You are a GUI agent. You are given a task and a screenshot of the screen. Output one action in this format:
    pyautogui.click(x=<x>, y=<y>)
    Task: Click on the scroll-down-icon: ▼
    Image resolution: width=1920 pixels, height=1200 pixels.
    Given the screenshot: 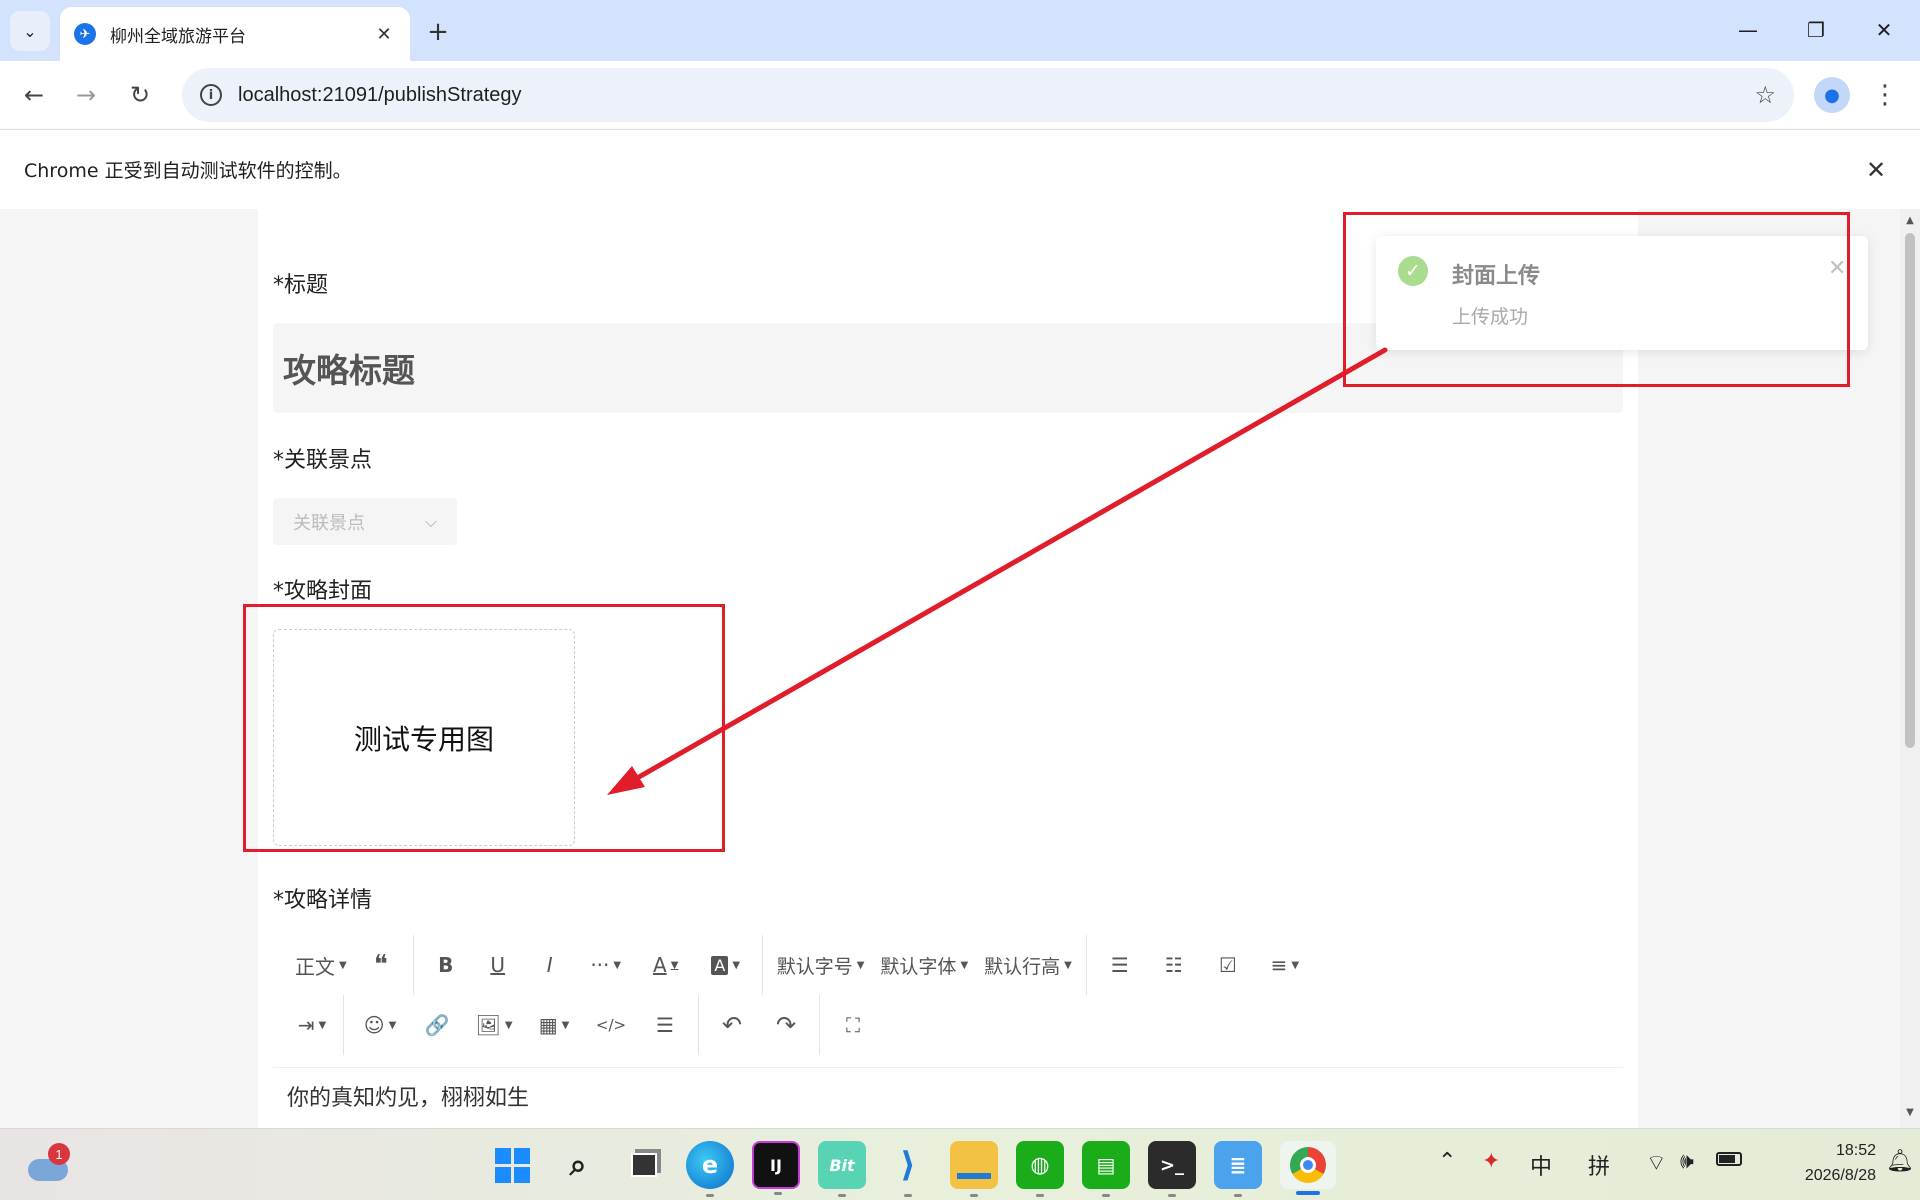 What is the action you would take?
    pyautogui.click(x=1910, y=1112)
    